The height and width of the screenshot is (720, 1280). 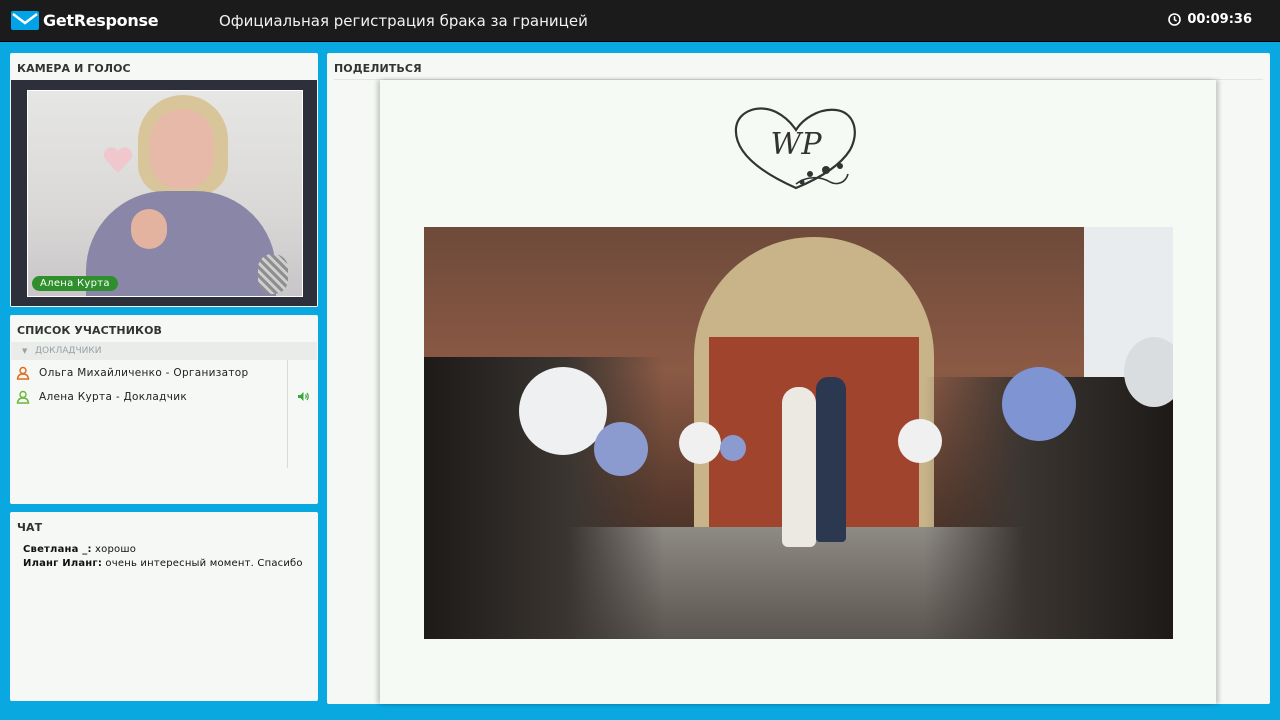 I want to click on participants-panel-title: СПИСОК УЧАСТНИКОВ, so click(x=90, y=330).